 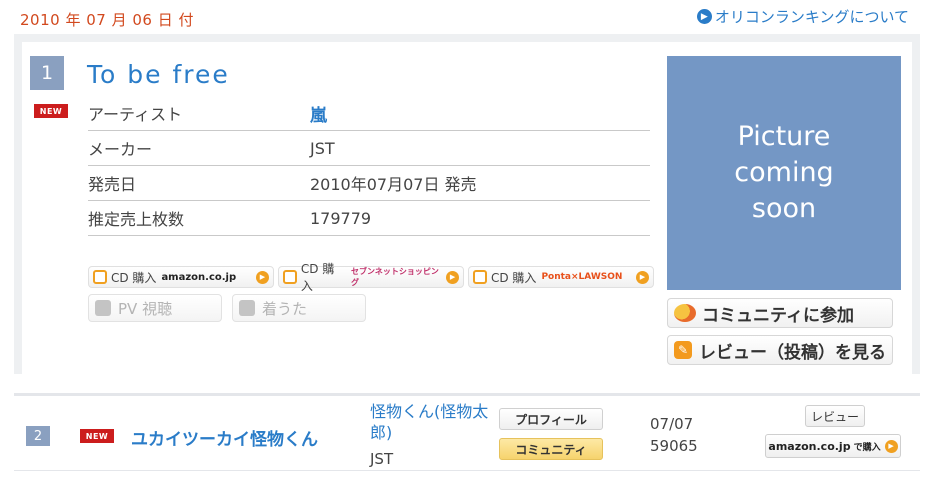 I want to click on picture-text-line: coming, so click(x=784, y=172).